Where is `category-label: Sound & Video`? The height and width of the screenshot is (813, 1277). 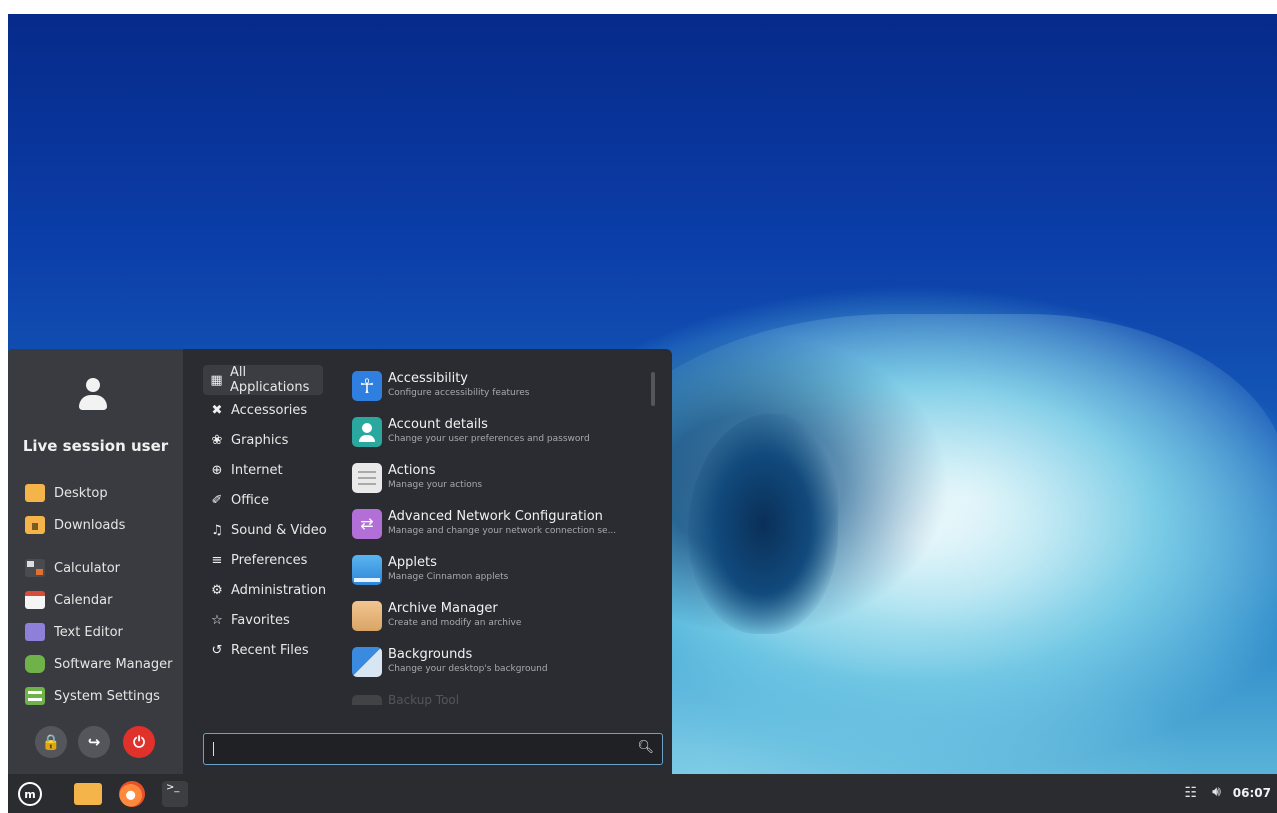
category-label: Sound & Video is located at coordinates (279, 530).